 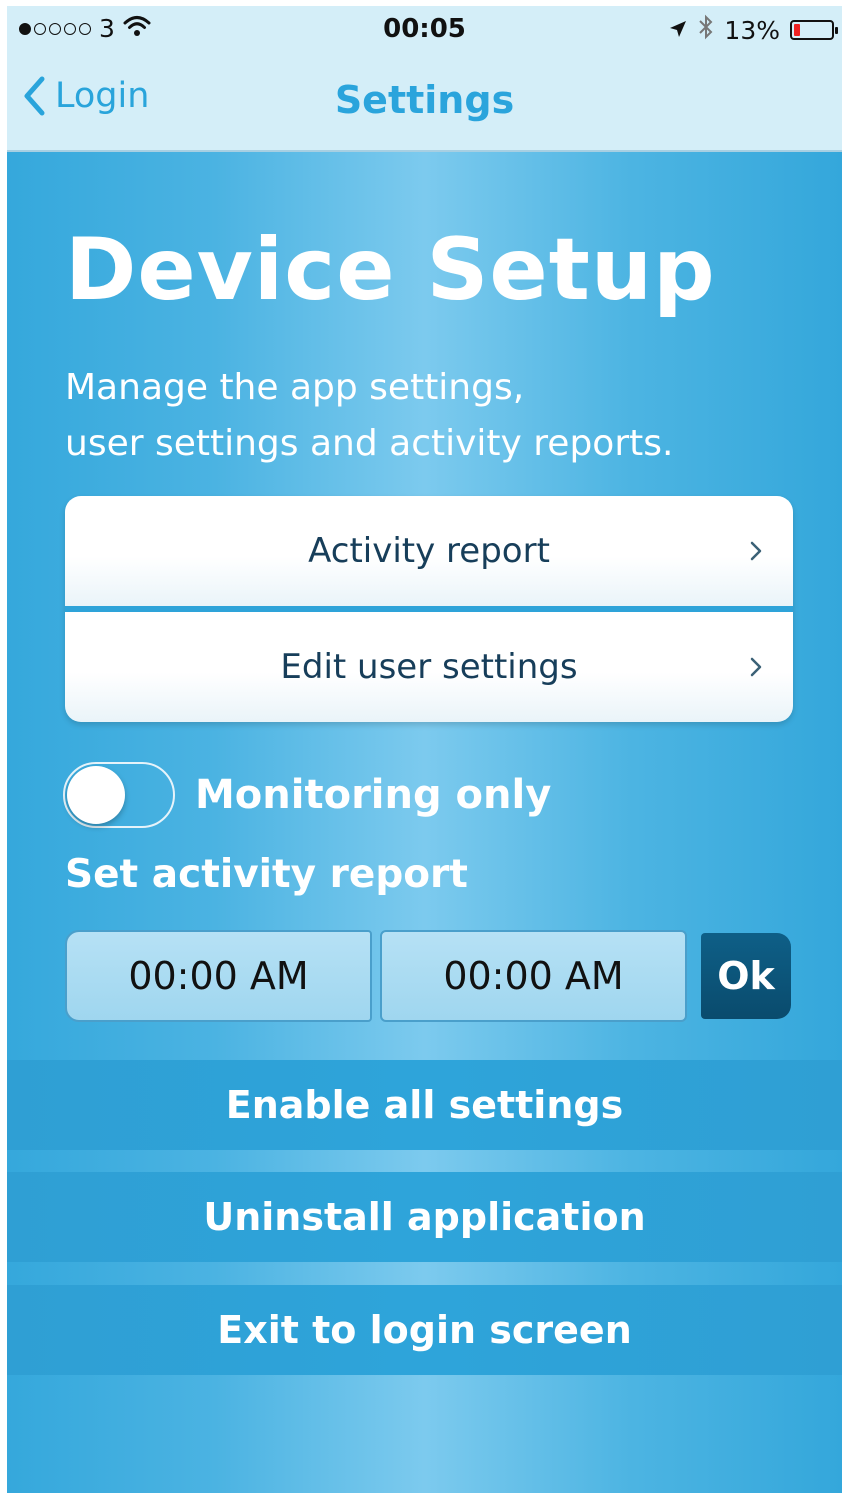 I want to click on top-bar: 3 00:05 13% Login Settings, so click(x=424, y=79).